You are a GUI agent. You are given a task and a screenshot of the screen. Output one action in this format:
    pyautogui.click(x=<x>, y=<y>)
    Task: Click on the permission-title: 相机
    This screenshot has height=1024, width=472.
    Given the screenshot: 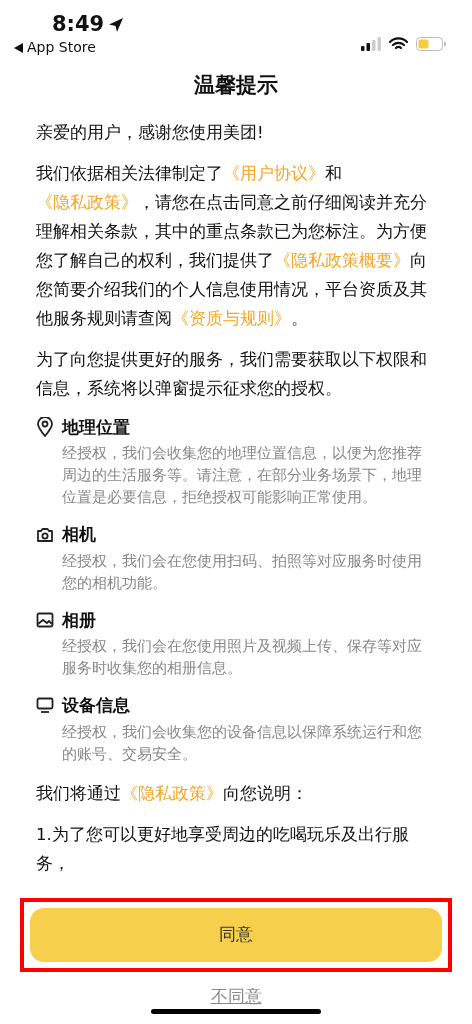 What is the action you would take?
    pyautogui.click(x=79, y=534)
    